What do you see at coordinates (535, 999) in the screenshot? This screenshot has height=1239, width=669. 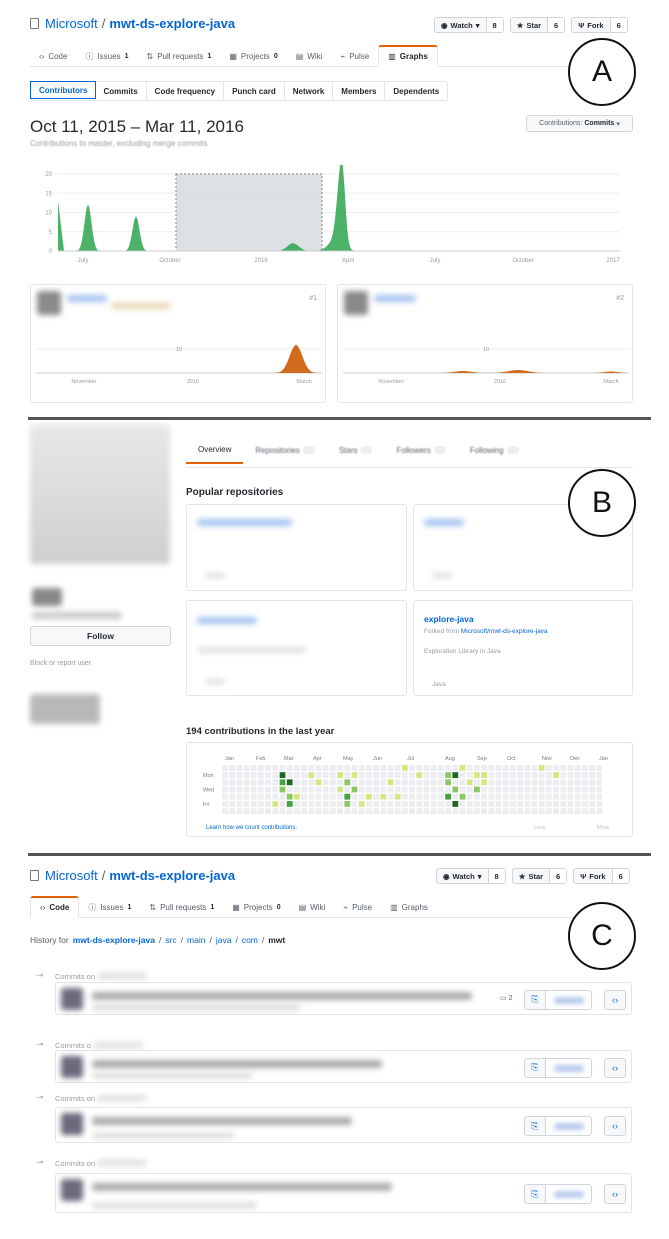 I see `copy-sha-icon: ⎘` at bounding box center [535, 999].